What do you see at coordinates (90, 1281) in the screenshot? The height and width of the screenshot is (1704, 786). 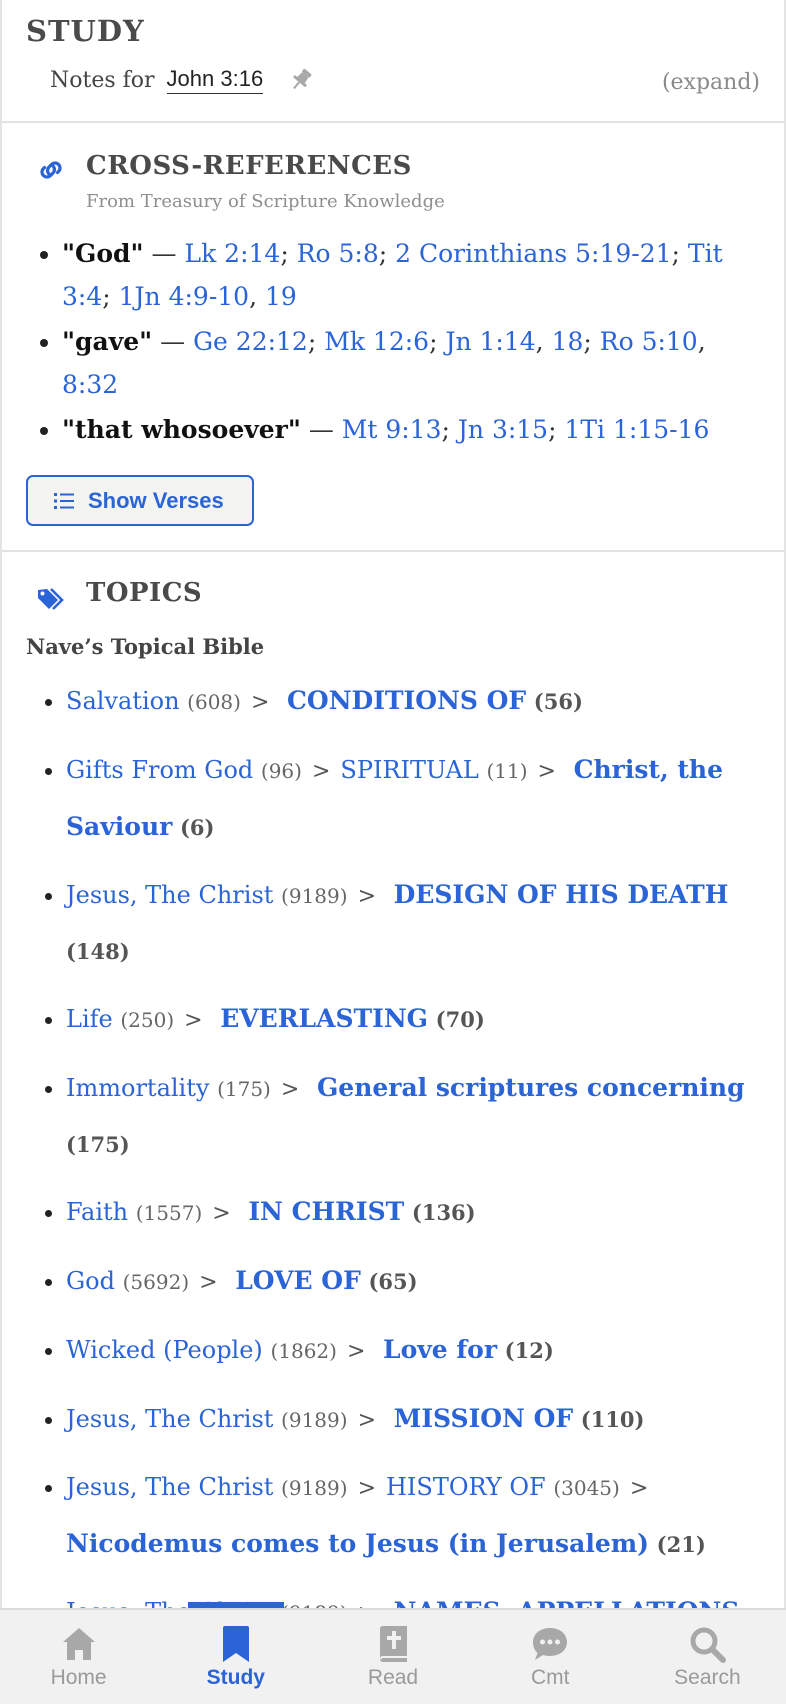 I see `topic-link: God` at bounding box center [90, 1281].